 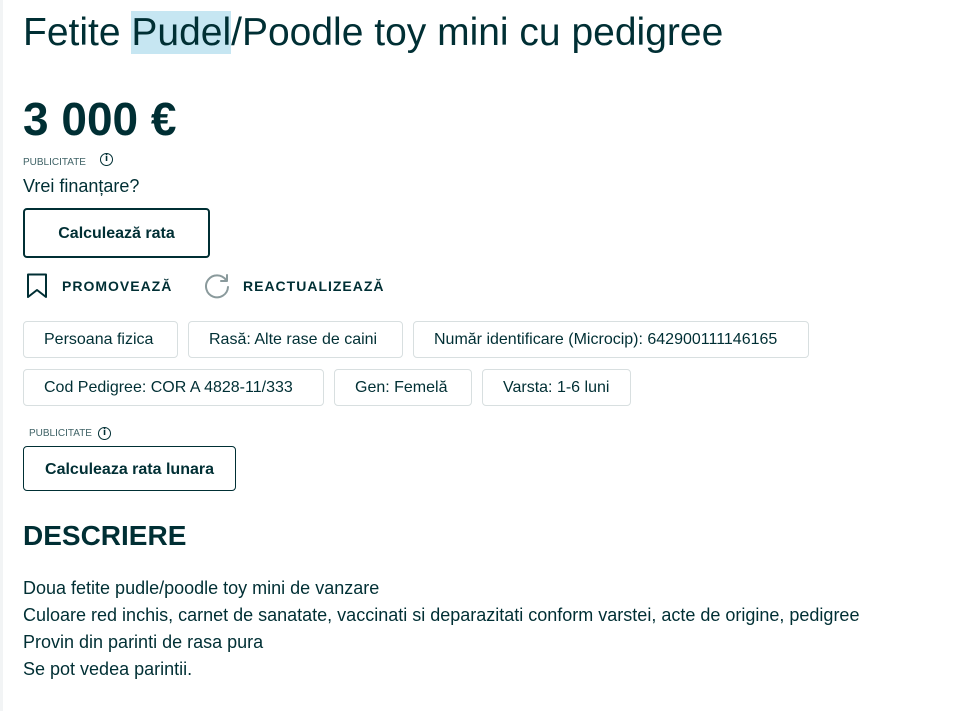 I want to click on calculate-rate-button: Calculează rata, so click(x=116, y=233).